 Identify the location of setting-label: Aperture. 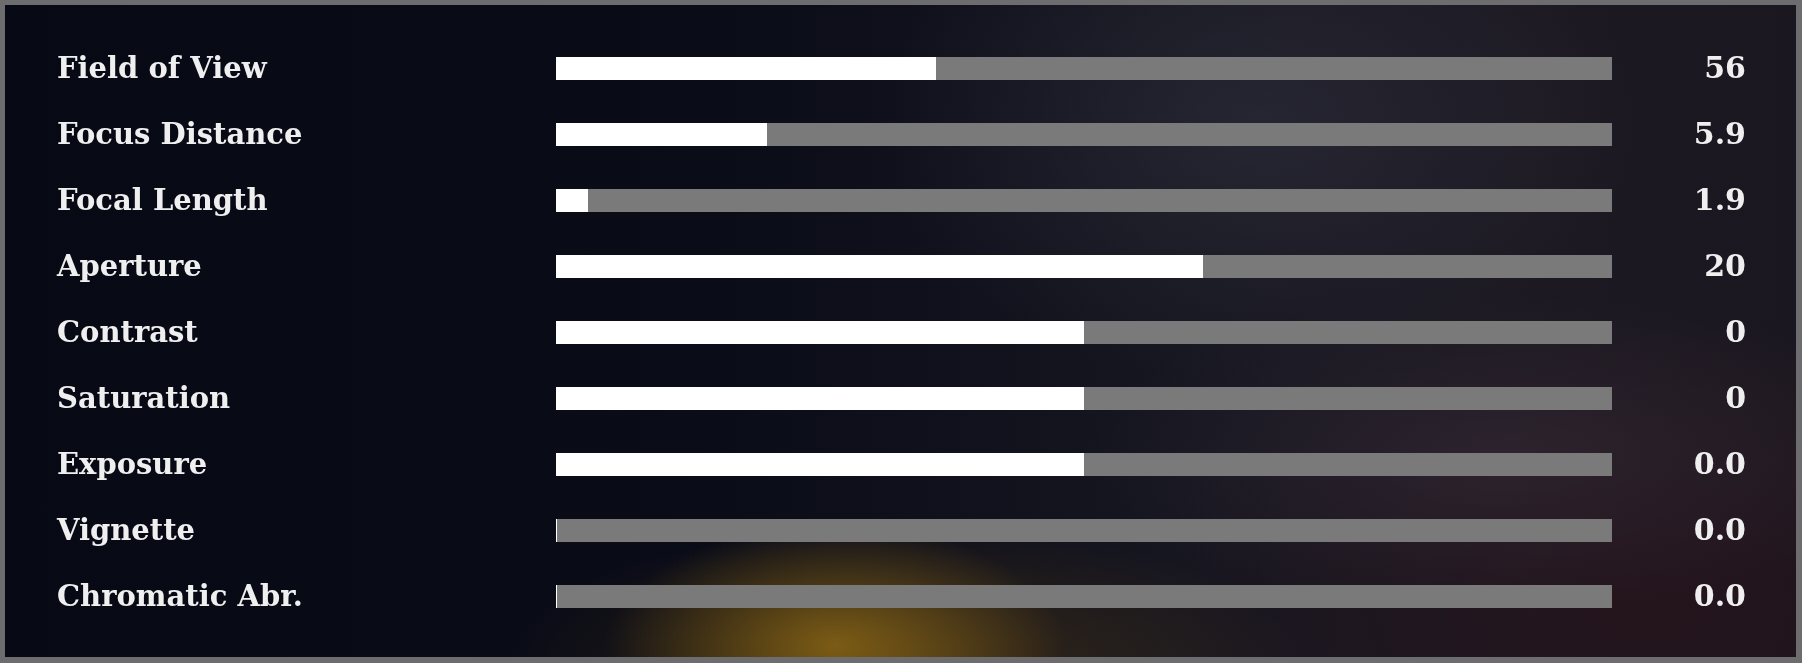
(129, 266).